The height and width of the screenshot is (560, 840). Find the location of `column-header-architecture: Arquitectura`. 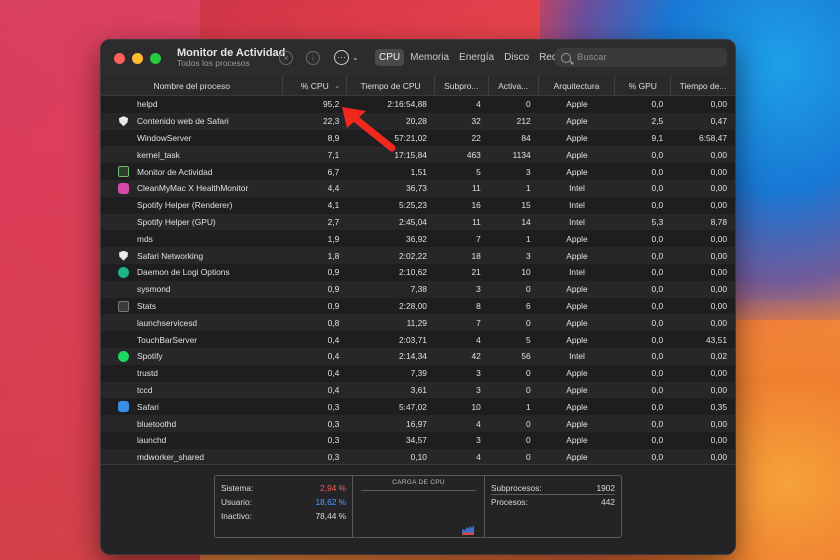

column-header-architecture: Arquitectura is located at coordinates (577, 85).